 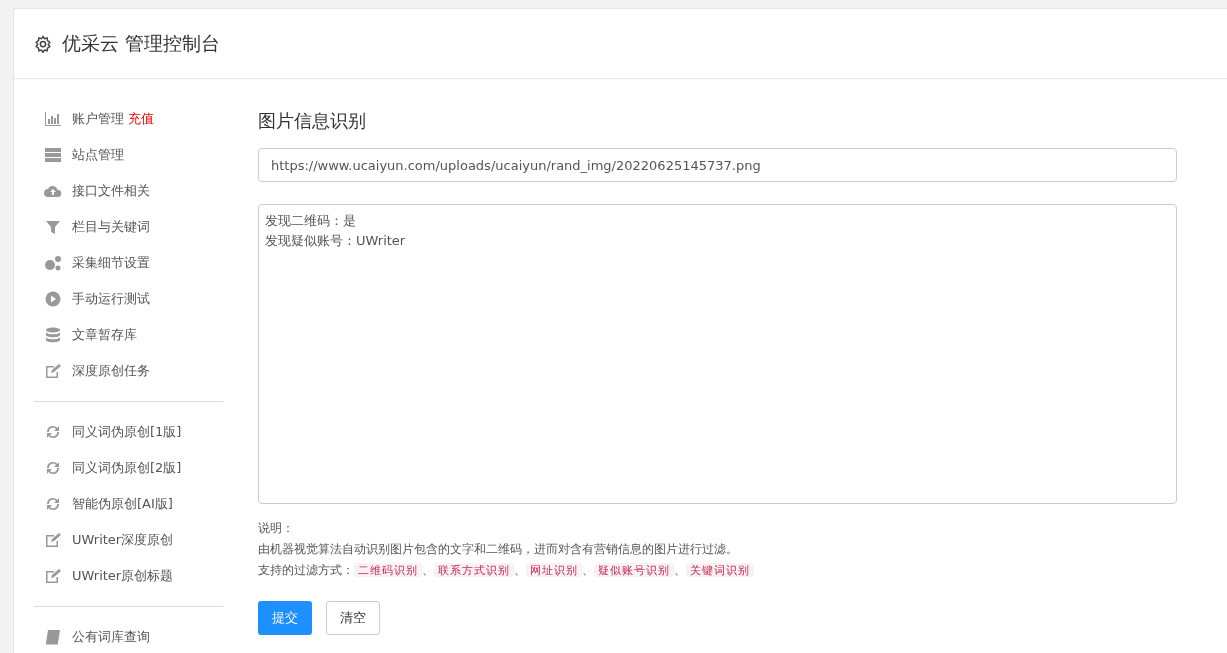 What do you see at coordinates (128, 371) in the screenshot?
I see `sidebar-item: 深度原创任务` at bounding box center [128, 371].